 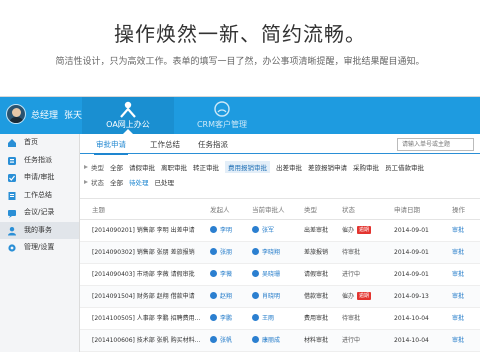 I want to click on filter-status-row: 状态 全部 待处理 已处理, so click(x=132, y=184).